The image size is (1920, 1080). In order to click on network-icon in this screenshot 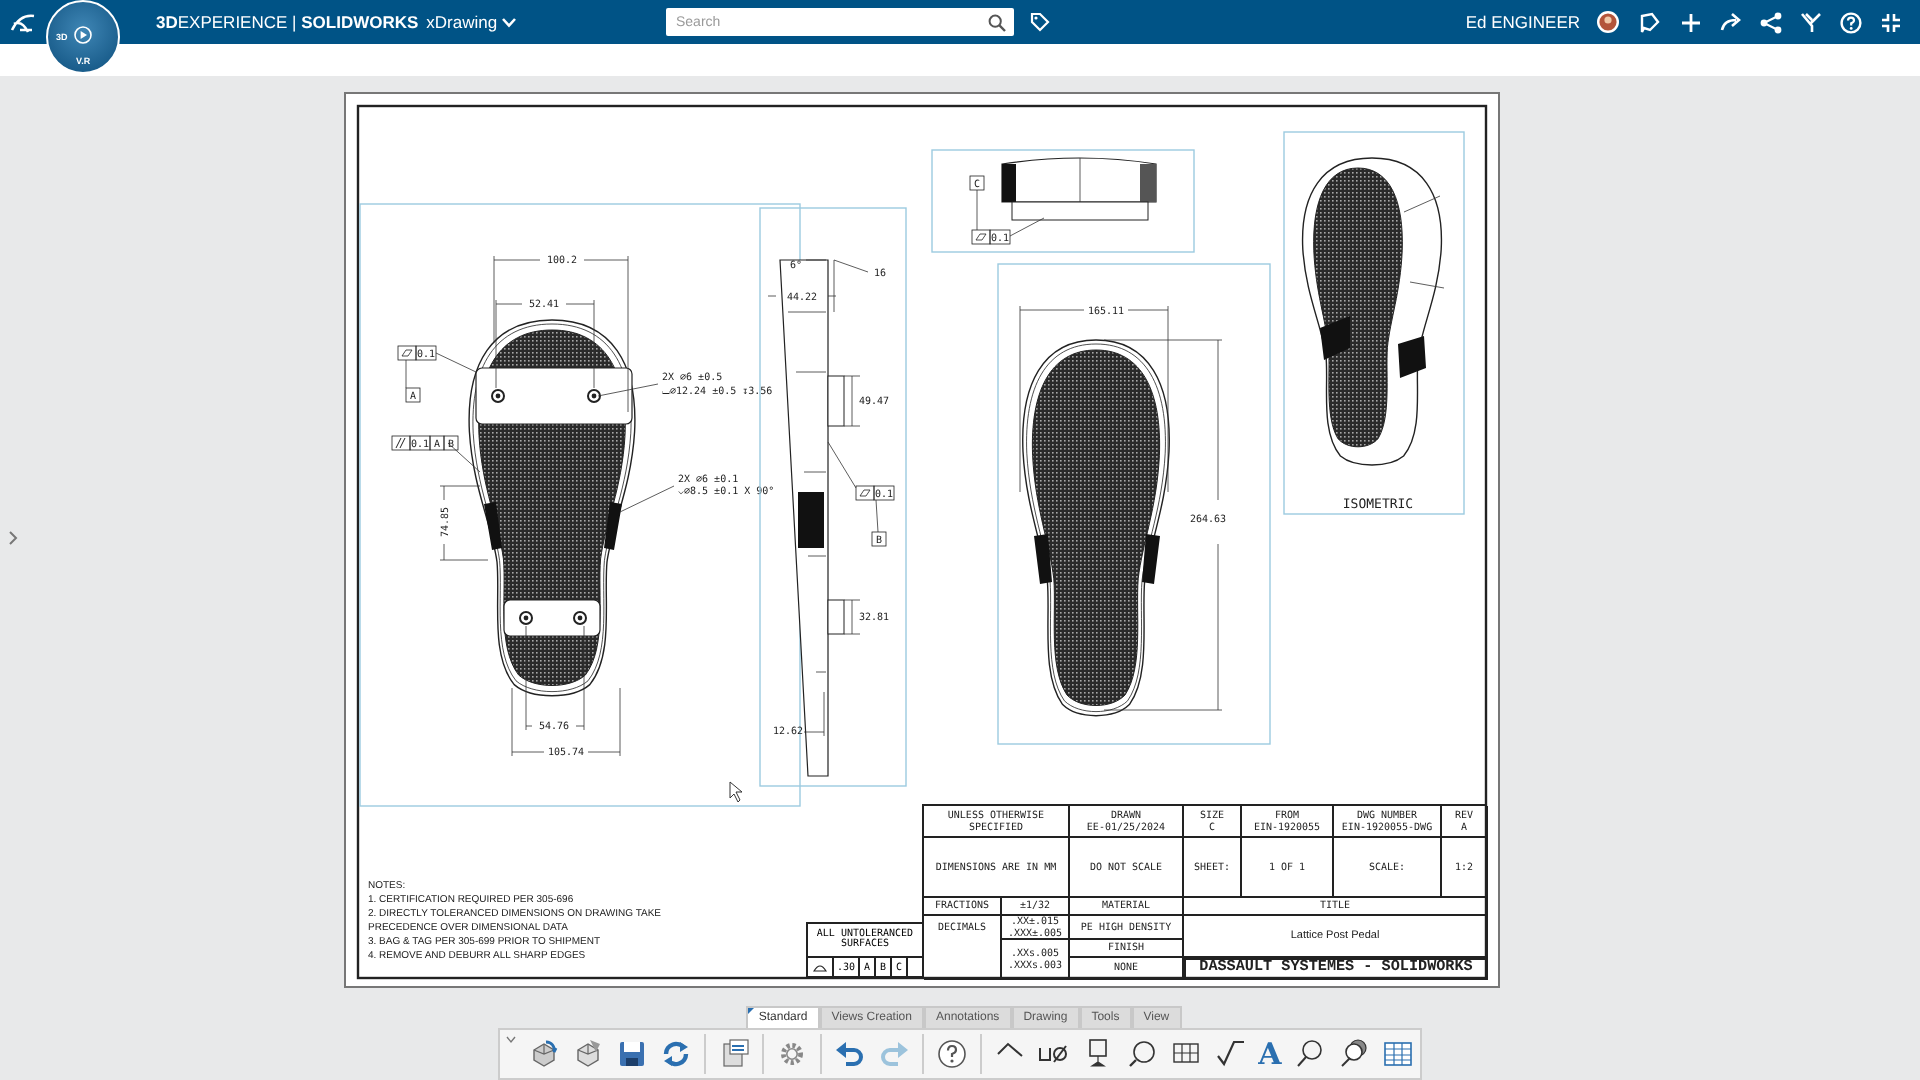, I will do `click(1771, 22)`.